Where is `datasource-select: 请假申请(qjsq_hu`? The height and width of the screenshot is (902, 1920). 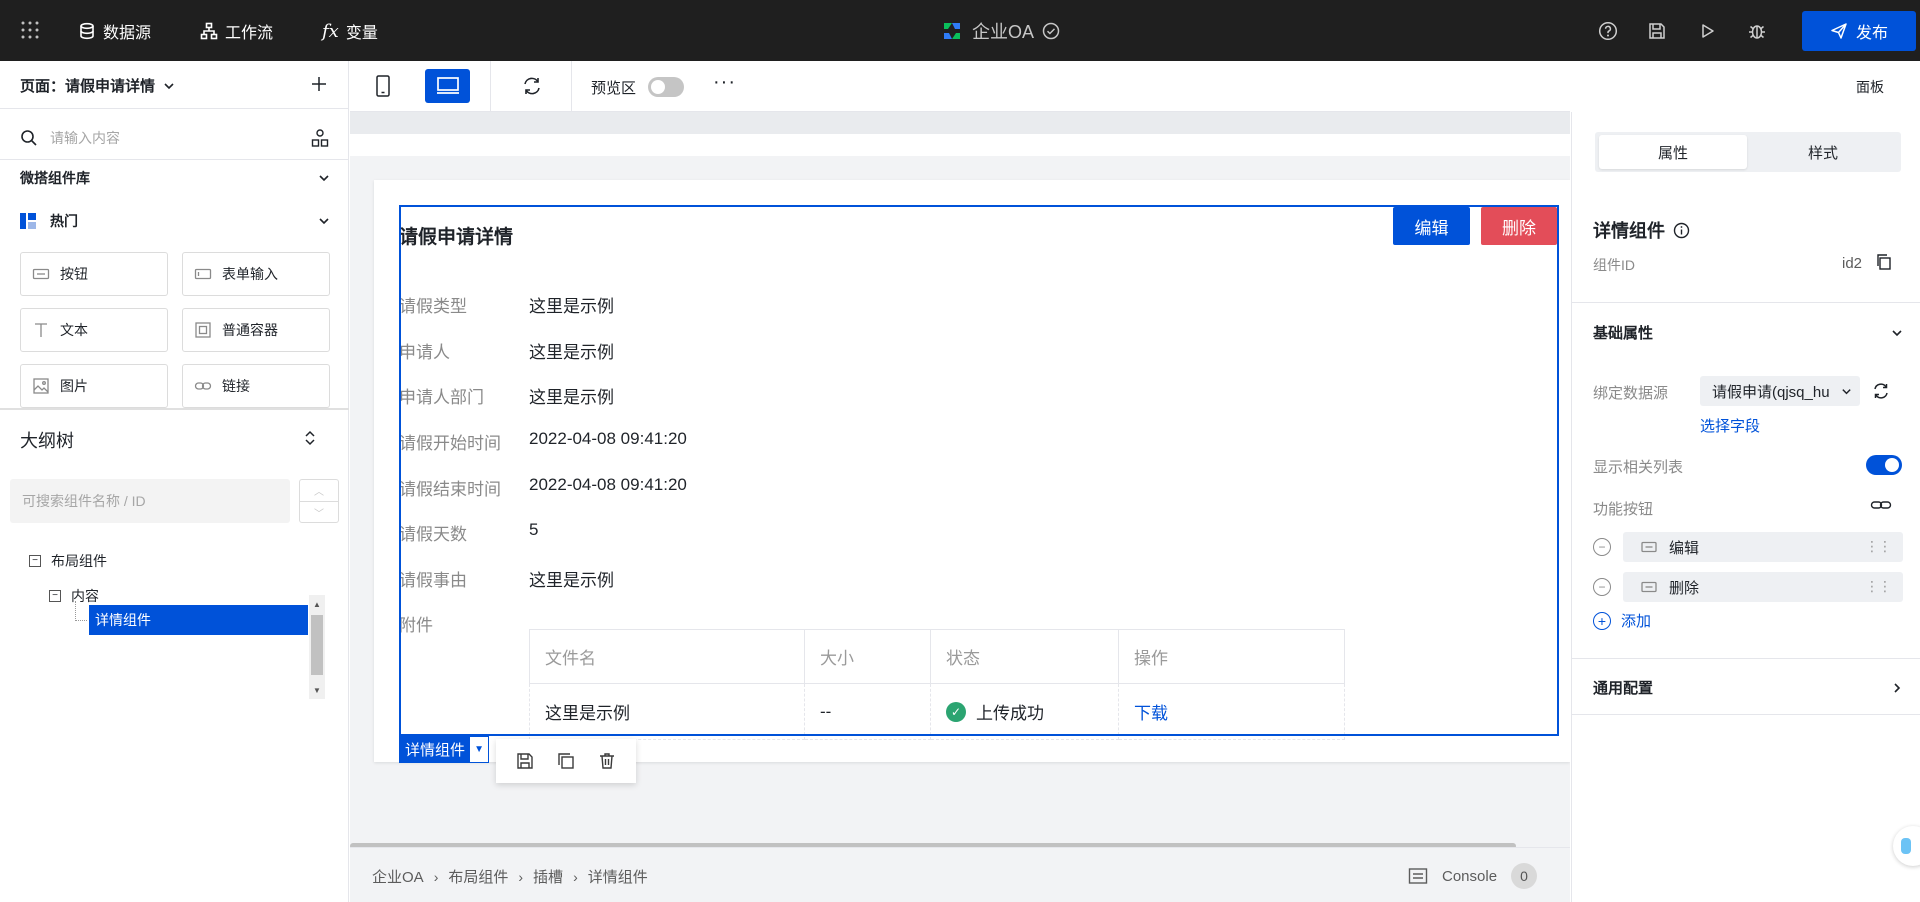 datasource-select: 请假申请(qjsq_hu is located at coordinates (1780, 391).